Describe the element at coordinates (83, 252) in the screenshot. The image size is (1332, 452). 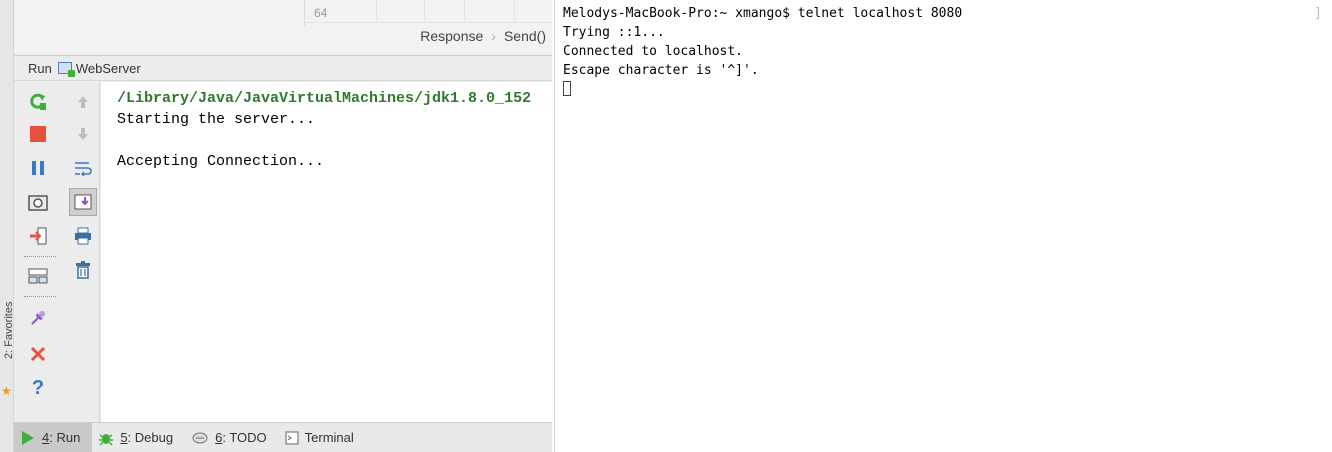
I see `run-toolbar-secondary` at that location.